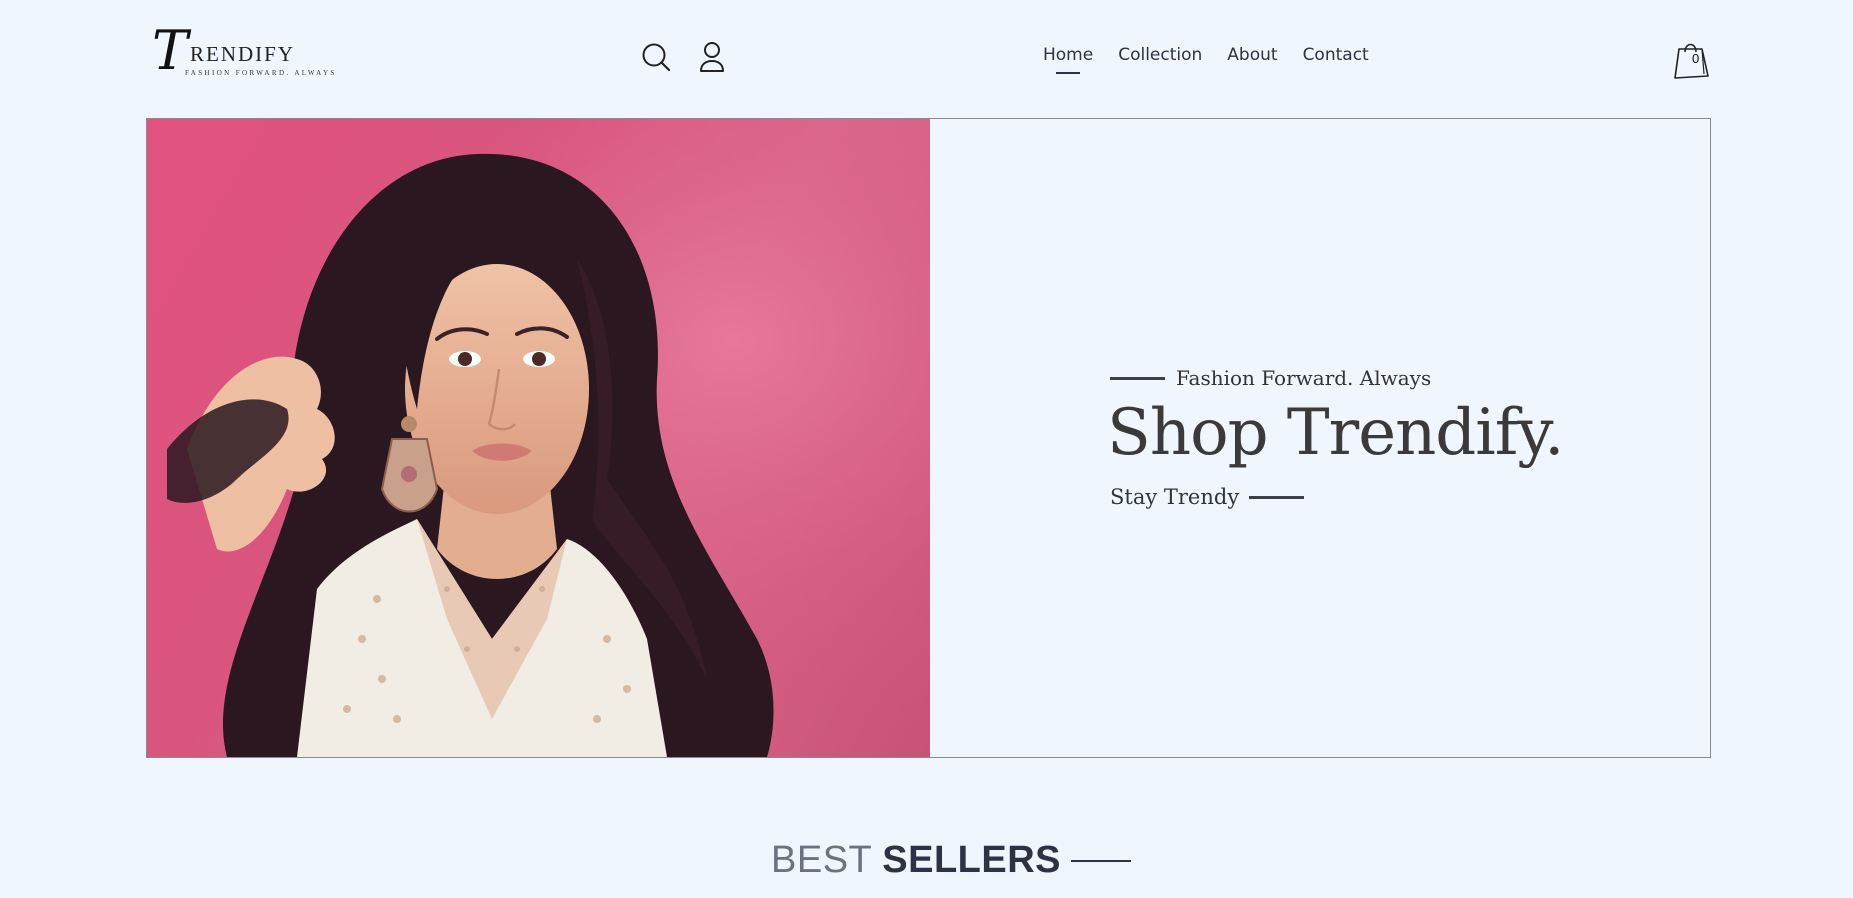  Describe the element at coordinates (1277, 497) in the screenshot. I see `subline-dash` at that location.